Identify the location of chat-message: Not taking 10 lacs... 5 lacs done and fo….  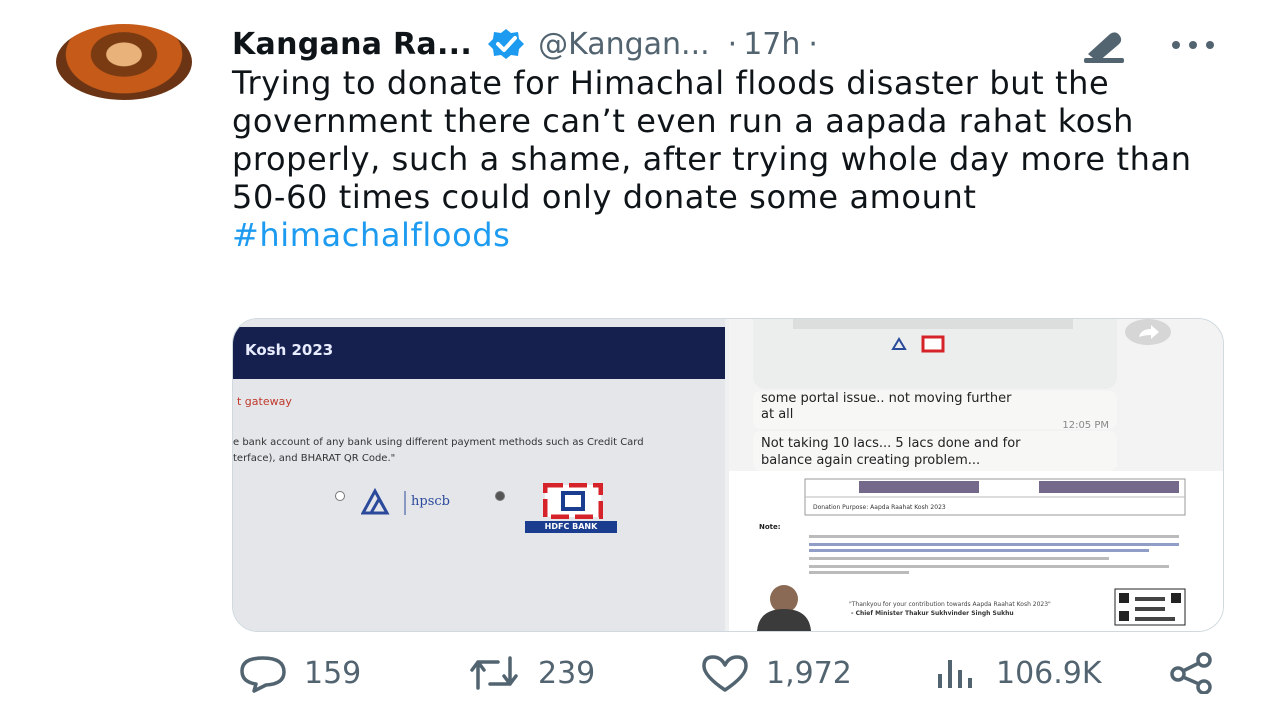
(935, 452).